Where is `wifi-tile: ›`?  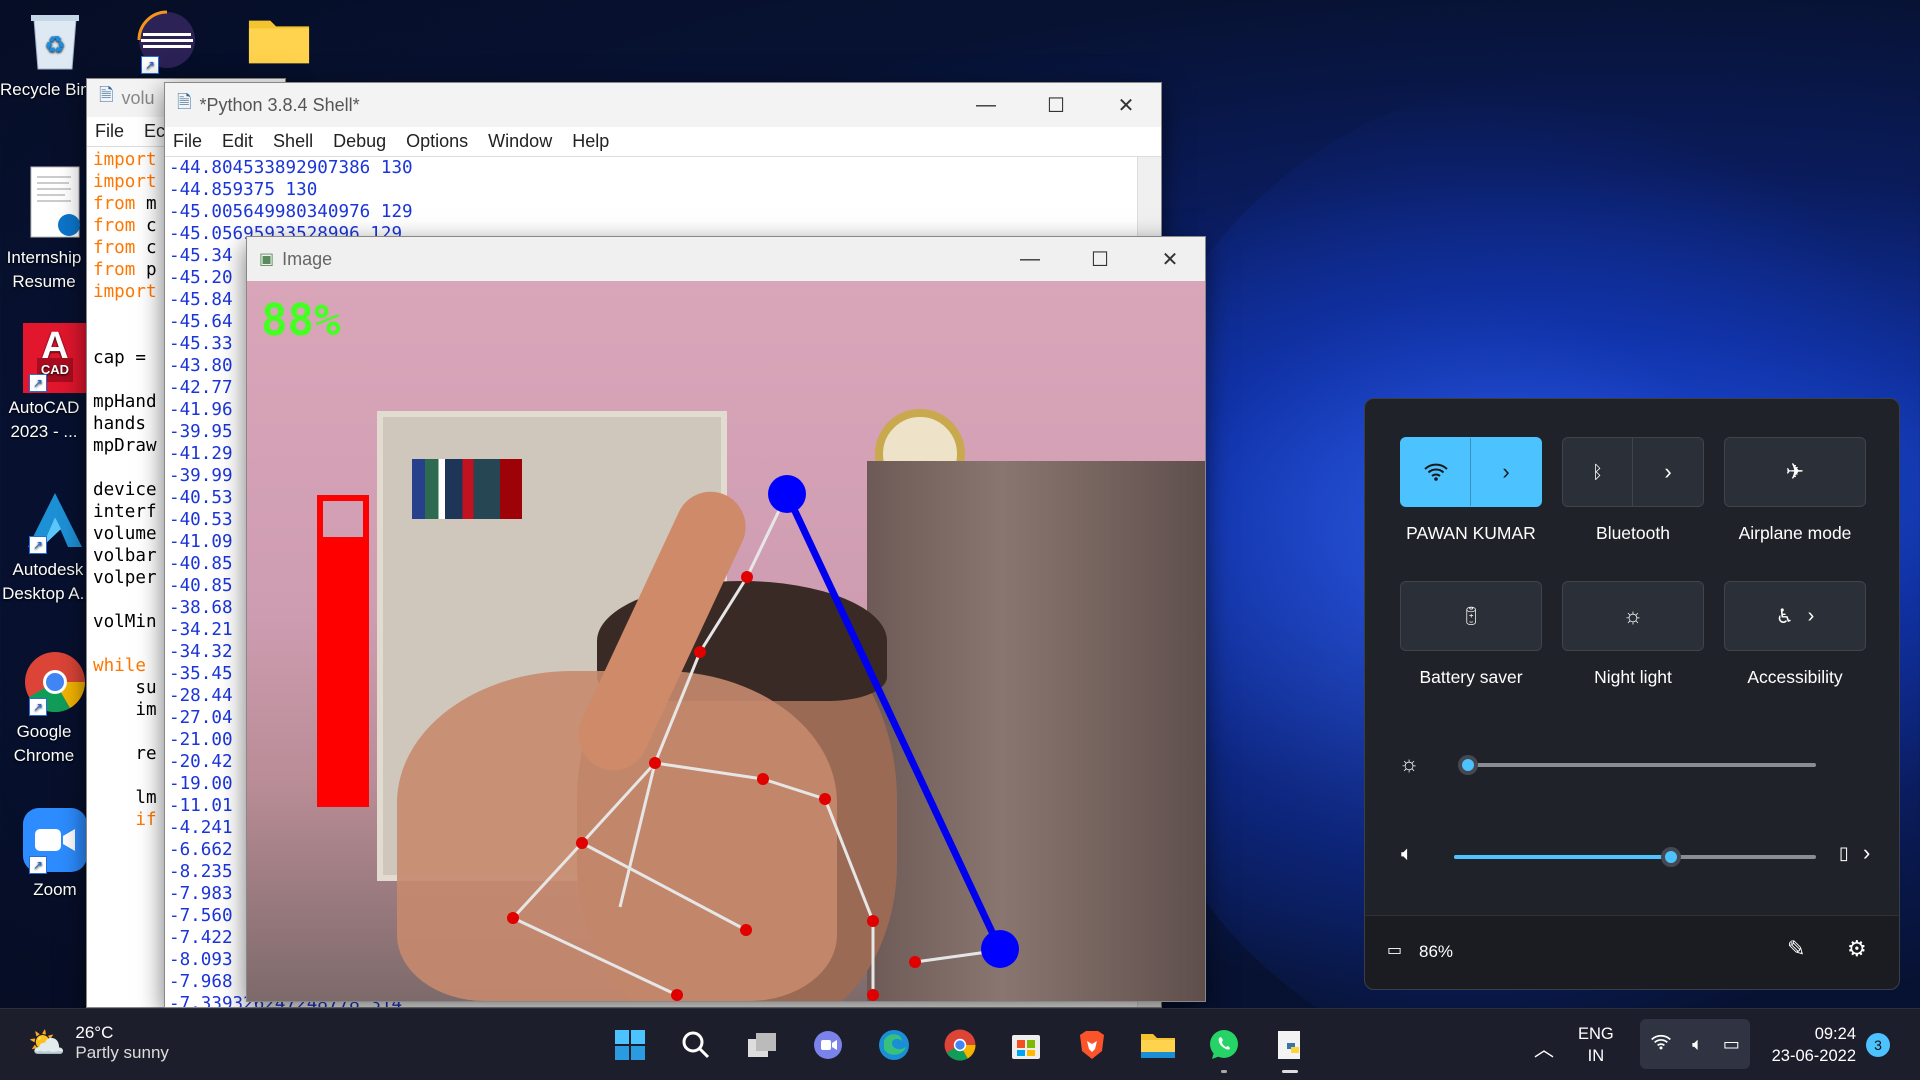 wifi-tile: › is located at coordinates (1471, 472).